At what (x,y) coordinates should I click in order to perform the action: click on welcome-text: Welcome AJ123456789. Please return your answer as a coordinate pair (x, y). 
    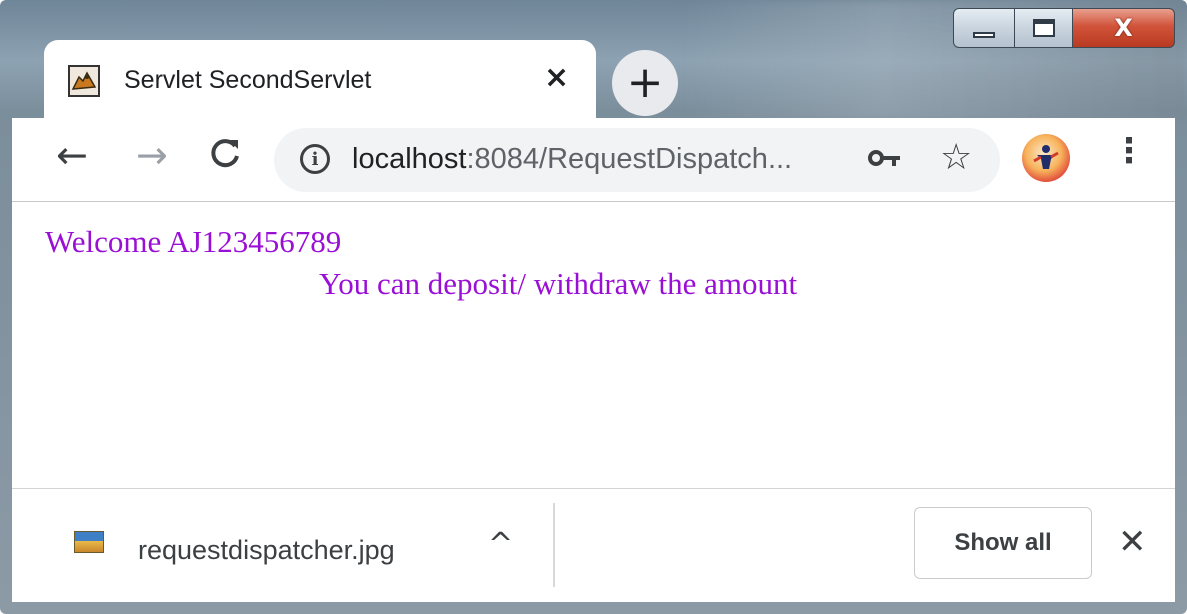
    Looking at the image, I should click on (193, 241).